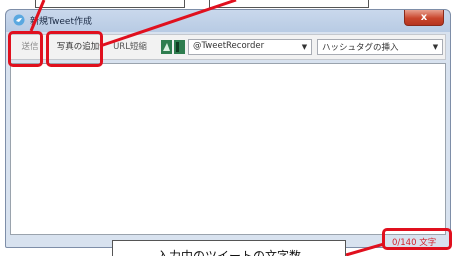 This screenshot has width=456, height=256. What do you see at coordinates (360, 48) in the screenshot?
I see `hashtag-select-value: ハッシュタグの挿入` at bounding box center [360, 48].